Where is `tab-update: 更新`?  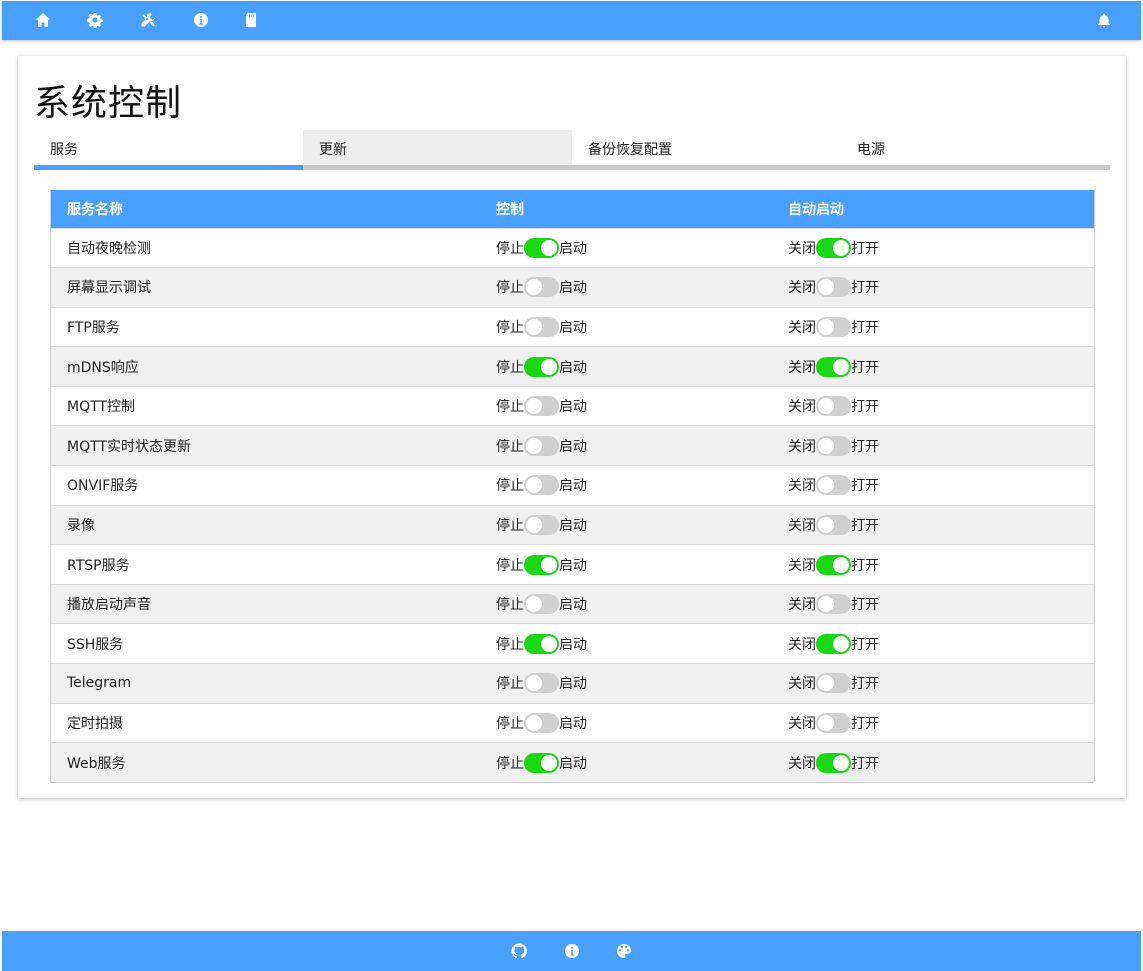 tab-update: 更新 is located at coordinates (437, 150).